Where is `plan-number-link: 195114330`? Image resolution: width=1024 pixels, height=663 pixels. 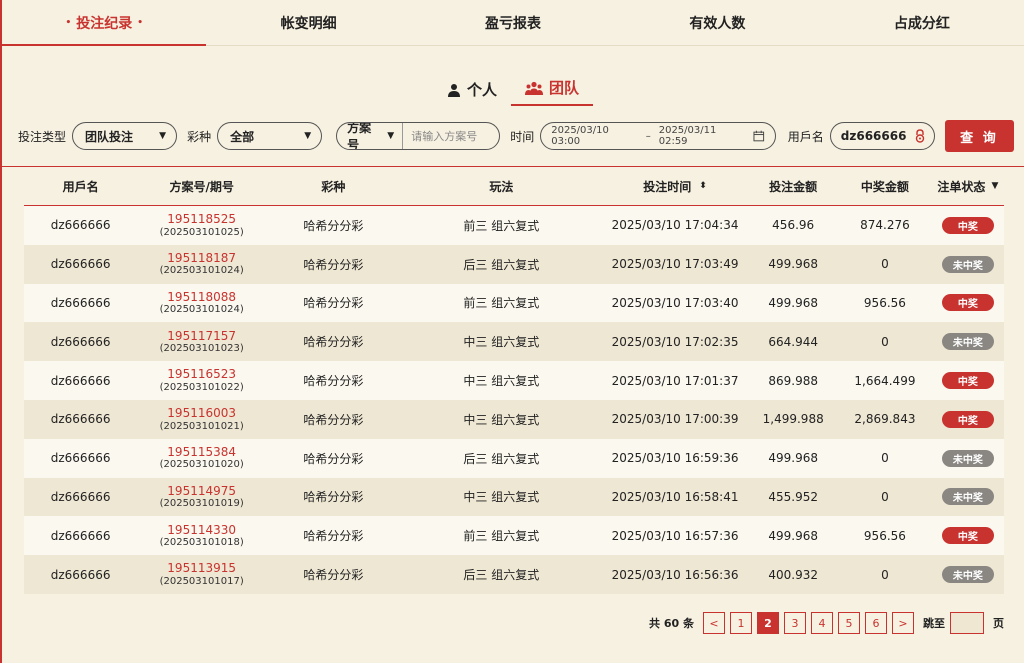
plan-number-link: 195114330 is located at coordinates (201, 530).